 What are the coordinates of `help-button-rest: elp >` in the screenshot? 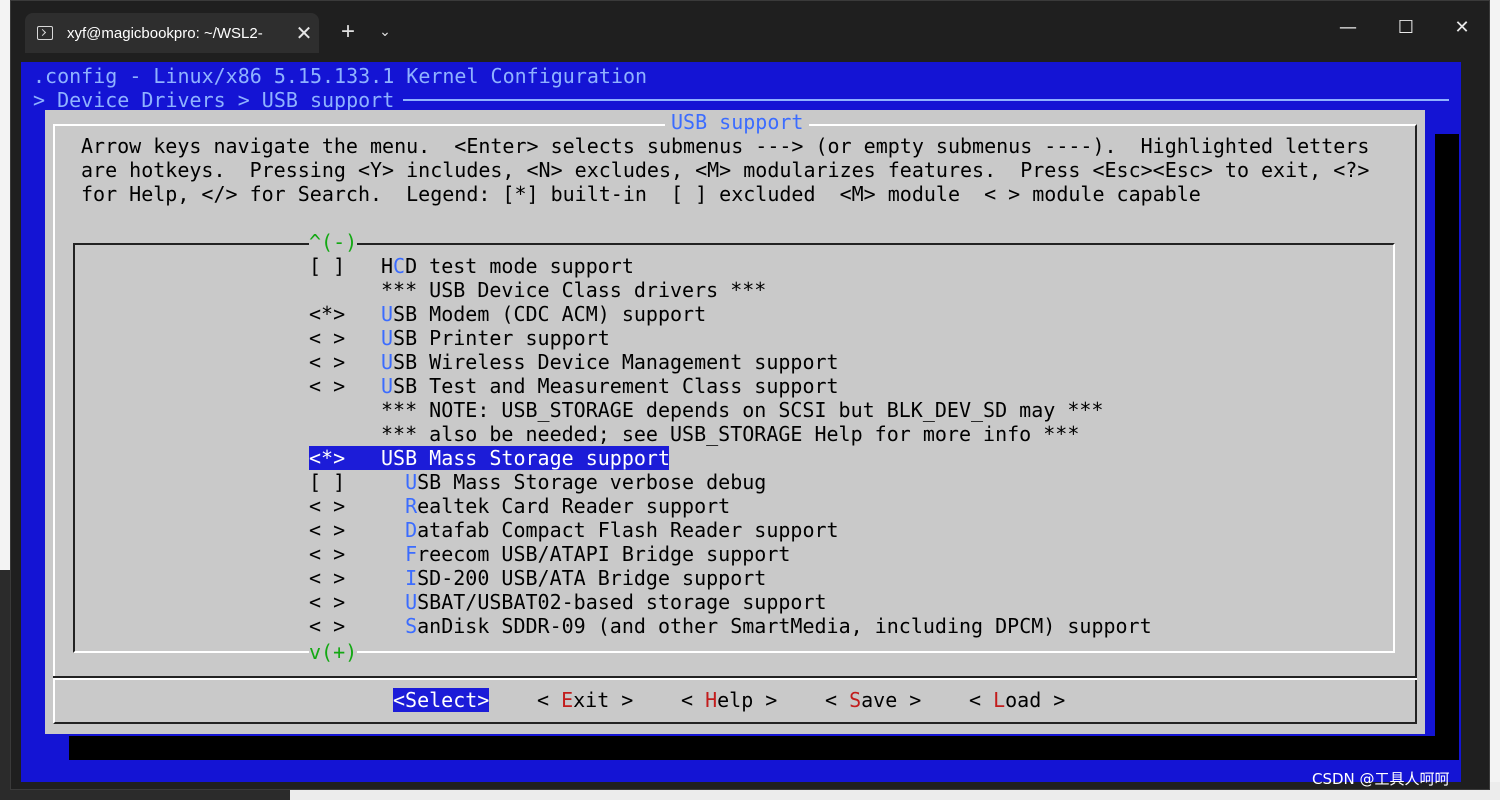 It's located at (747, 700).